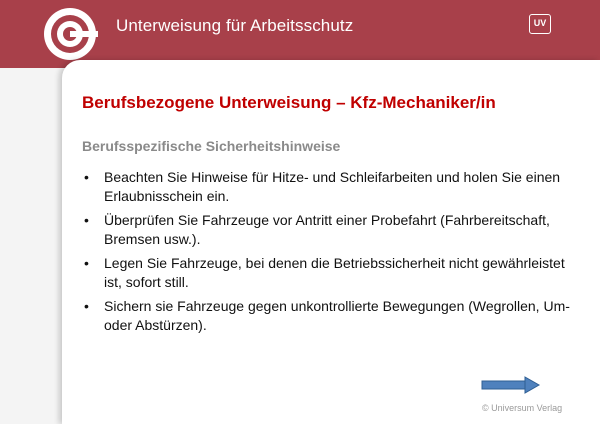 The image size is (600, 424). I want to click on section-heading: Berufsspezifische Sicherheitshinweise, so click(211, 146).